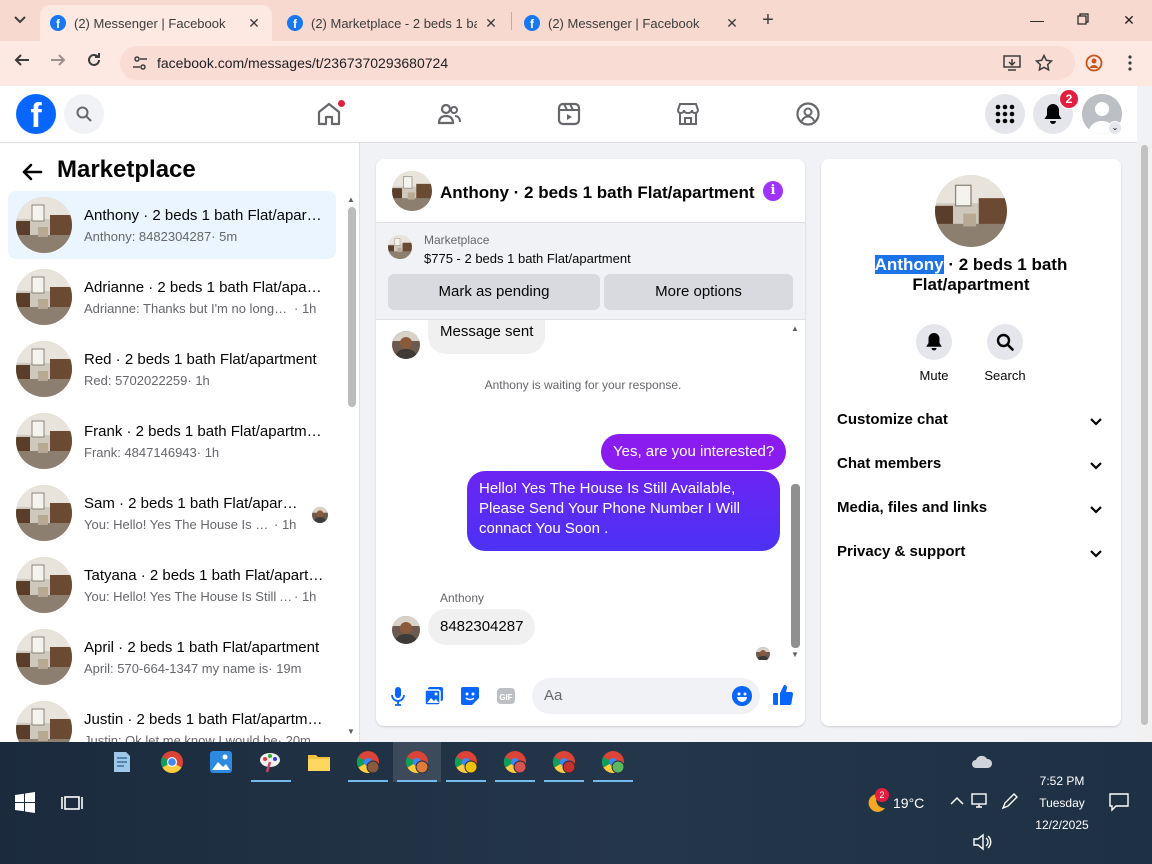  Describe the element at coordinates (398, 696) in the screenshot. I see `microphone-icon` at that location.